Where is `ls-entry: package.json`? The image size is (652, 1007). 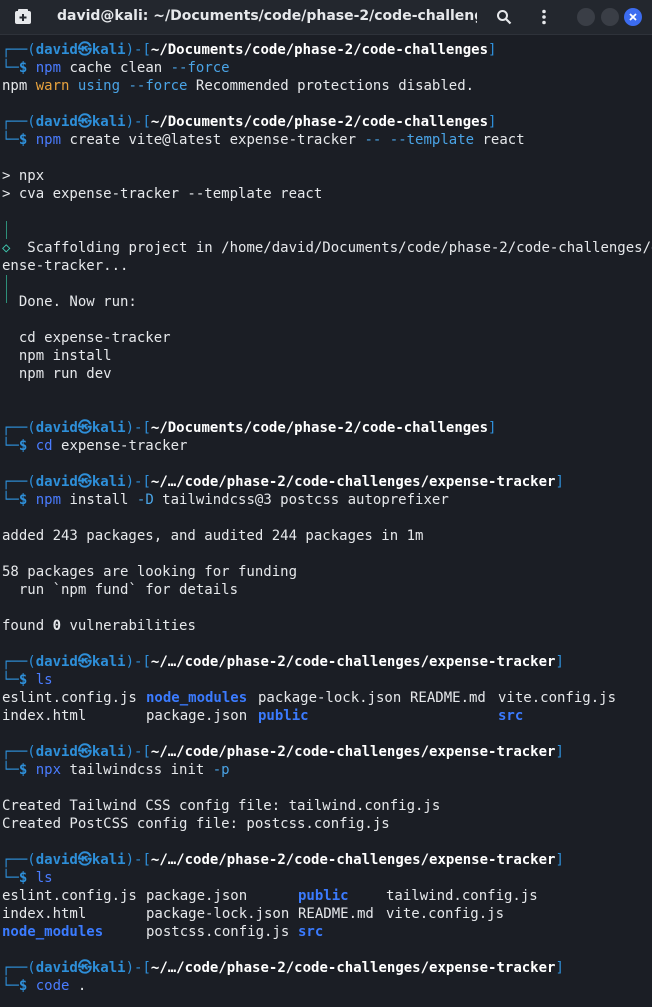
ls-entry: package.json is located at coordinates (197, 716).